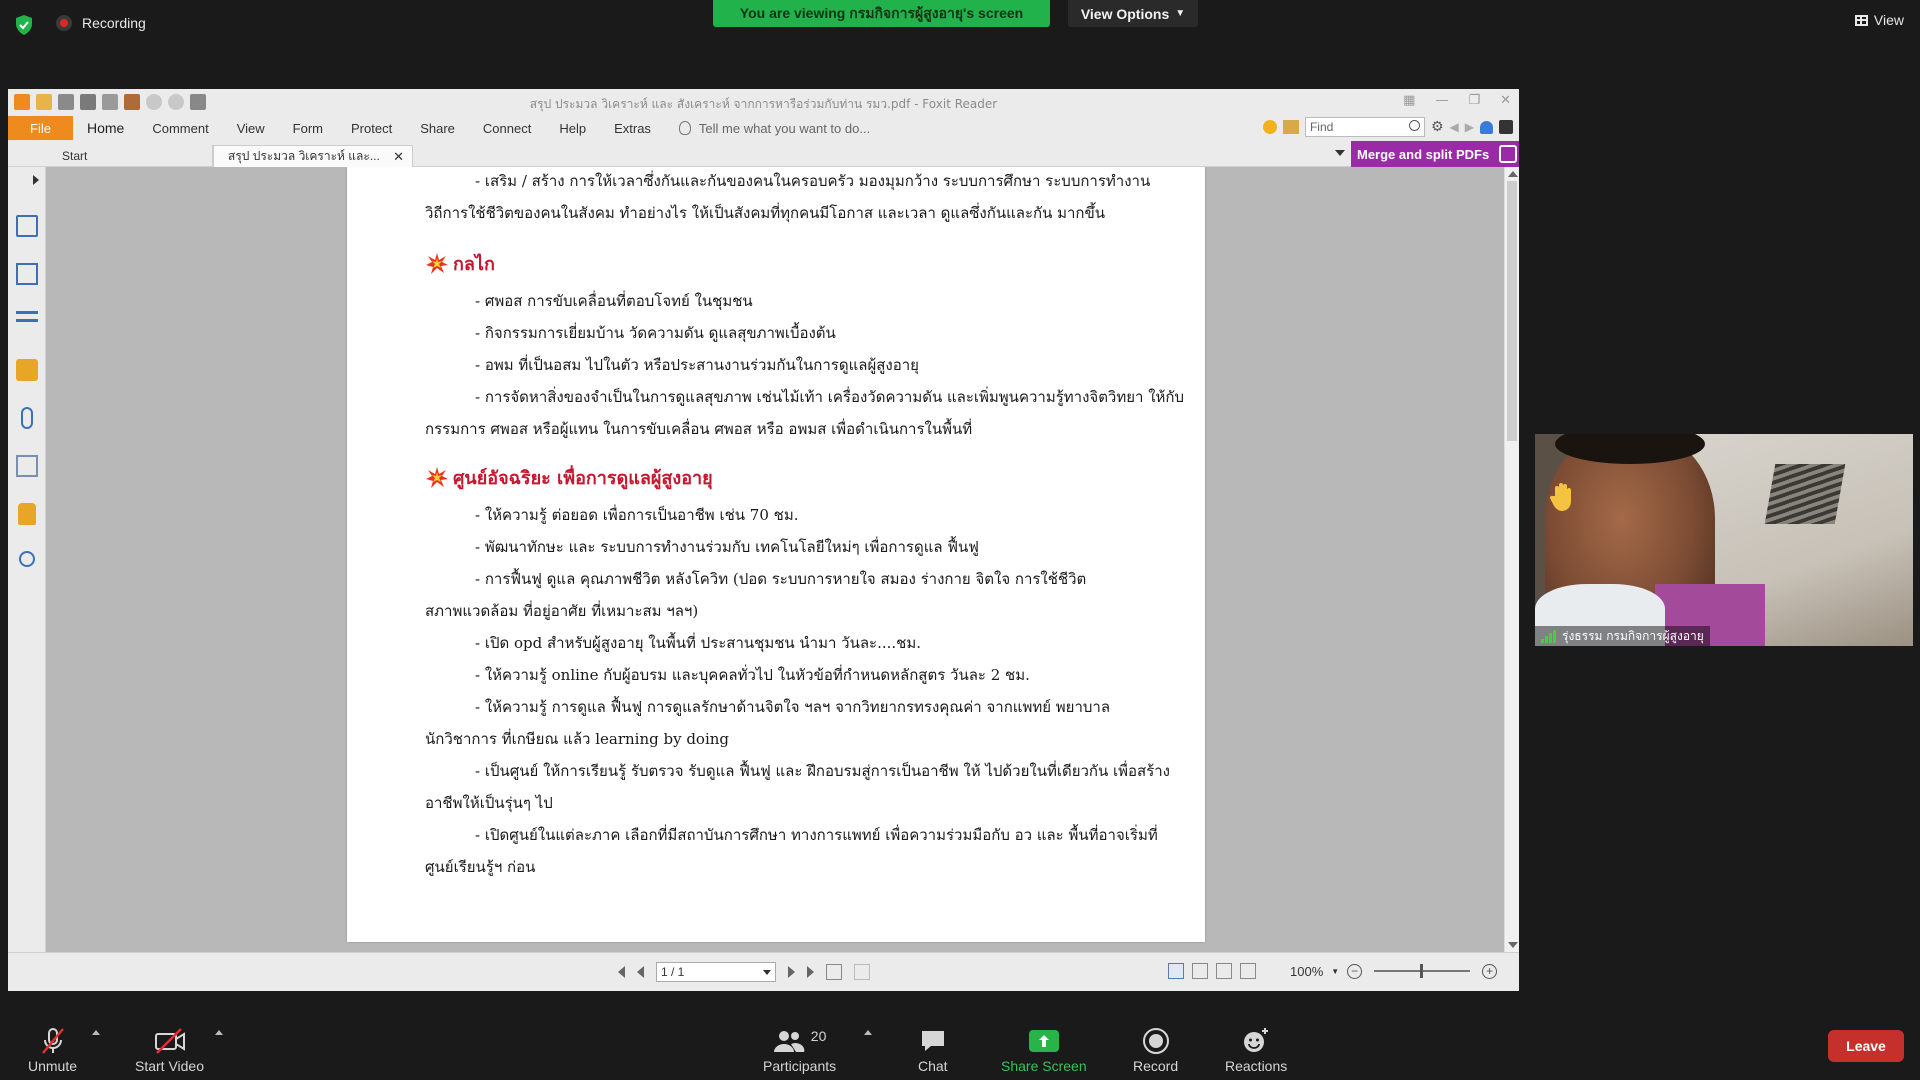  I want to click on video-options-icon, so click(219, 1032).